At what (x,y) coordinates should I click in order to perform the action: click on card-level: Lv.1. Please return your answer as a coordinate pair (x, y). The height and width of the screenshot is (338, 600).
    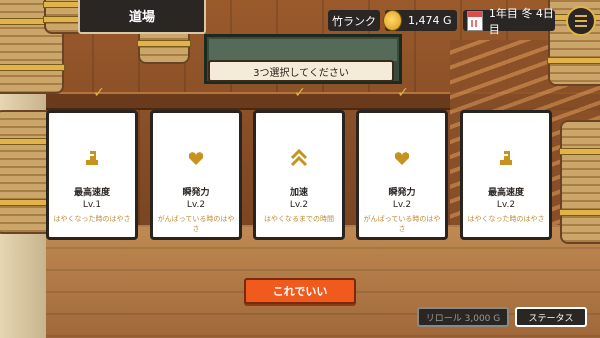
    Looking at the image, I should click on (92, 205).